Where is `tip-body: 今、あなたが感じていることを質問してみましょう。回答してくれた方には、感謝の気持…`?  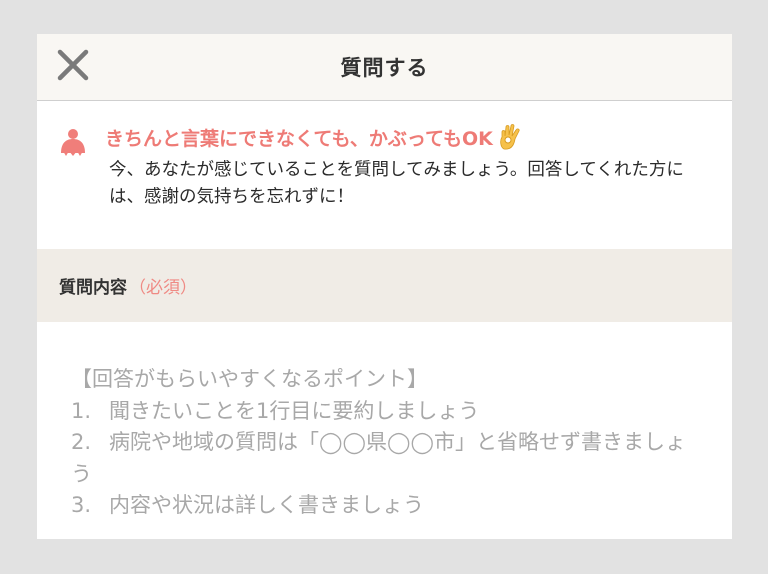
tip-body: 今、あなたが感じていることを質問してみましょう。回答してくれた方には、感謝の気持… is located at coordinates (396, 183).